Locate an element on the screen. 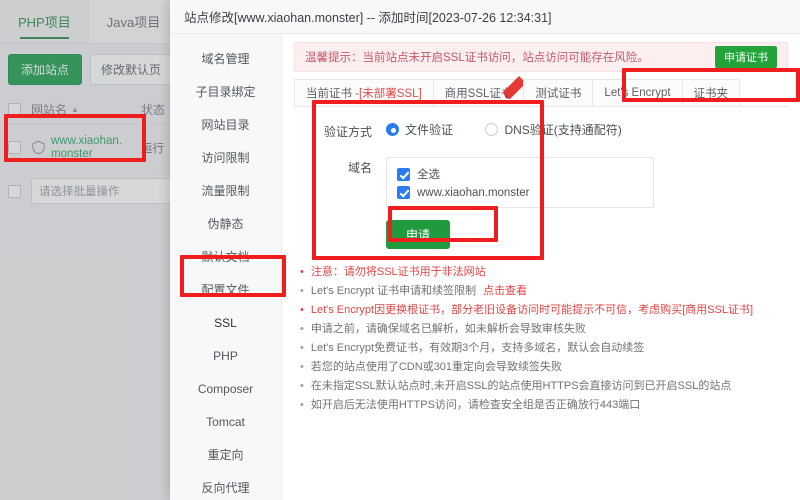  modify-default-page-button: 修改默认页 is located at coordinates (131, 69).